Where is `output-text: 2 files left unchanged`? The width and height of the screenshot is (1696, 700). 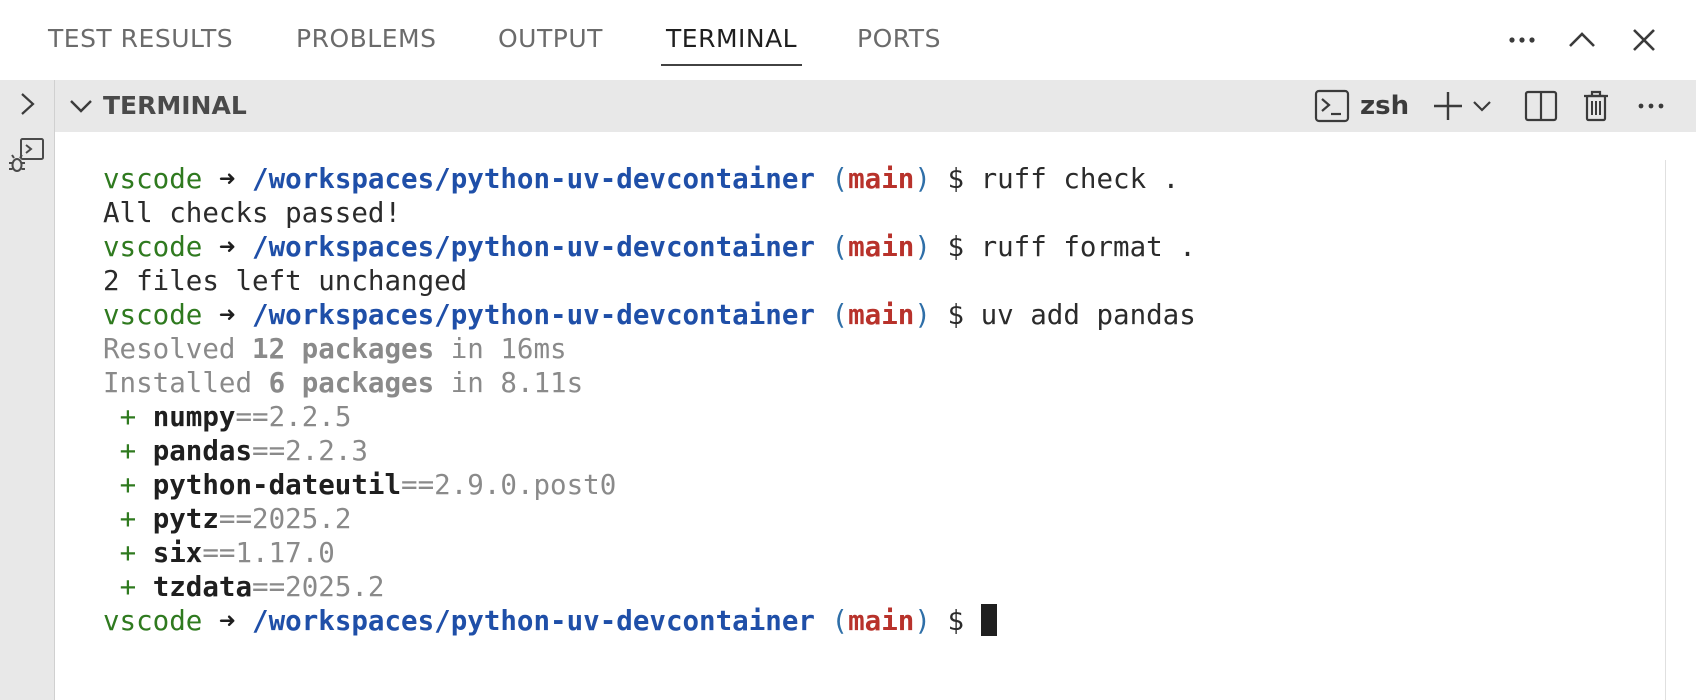
output-text: 2 files left unchanged is located at coordinates (285, 281).